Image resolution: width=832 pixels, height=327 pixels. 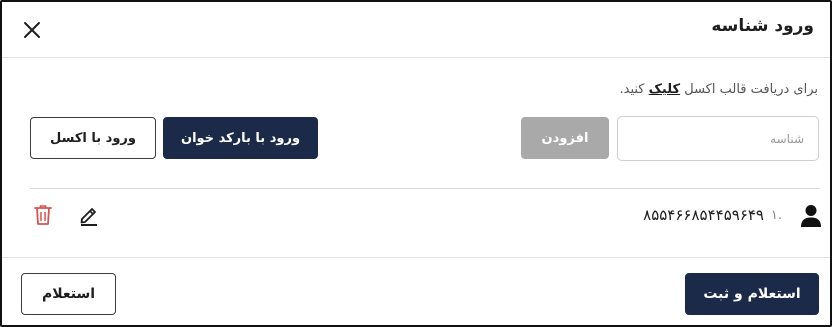 What do you see at coordinates (634, 89) in the screenshot?
I see `hint-text-after: کنید.` at bounding box center [634, 89].